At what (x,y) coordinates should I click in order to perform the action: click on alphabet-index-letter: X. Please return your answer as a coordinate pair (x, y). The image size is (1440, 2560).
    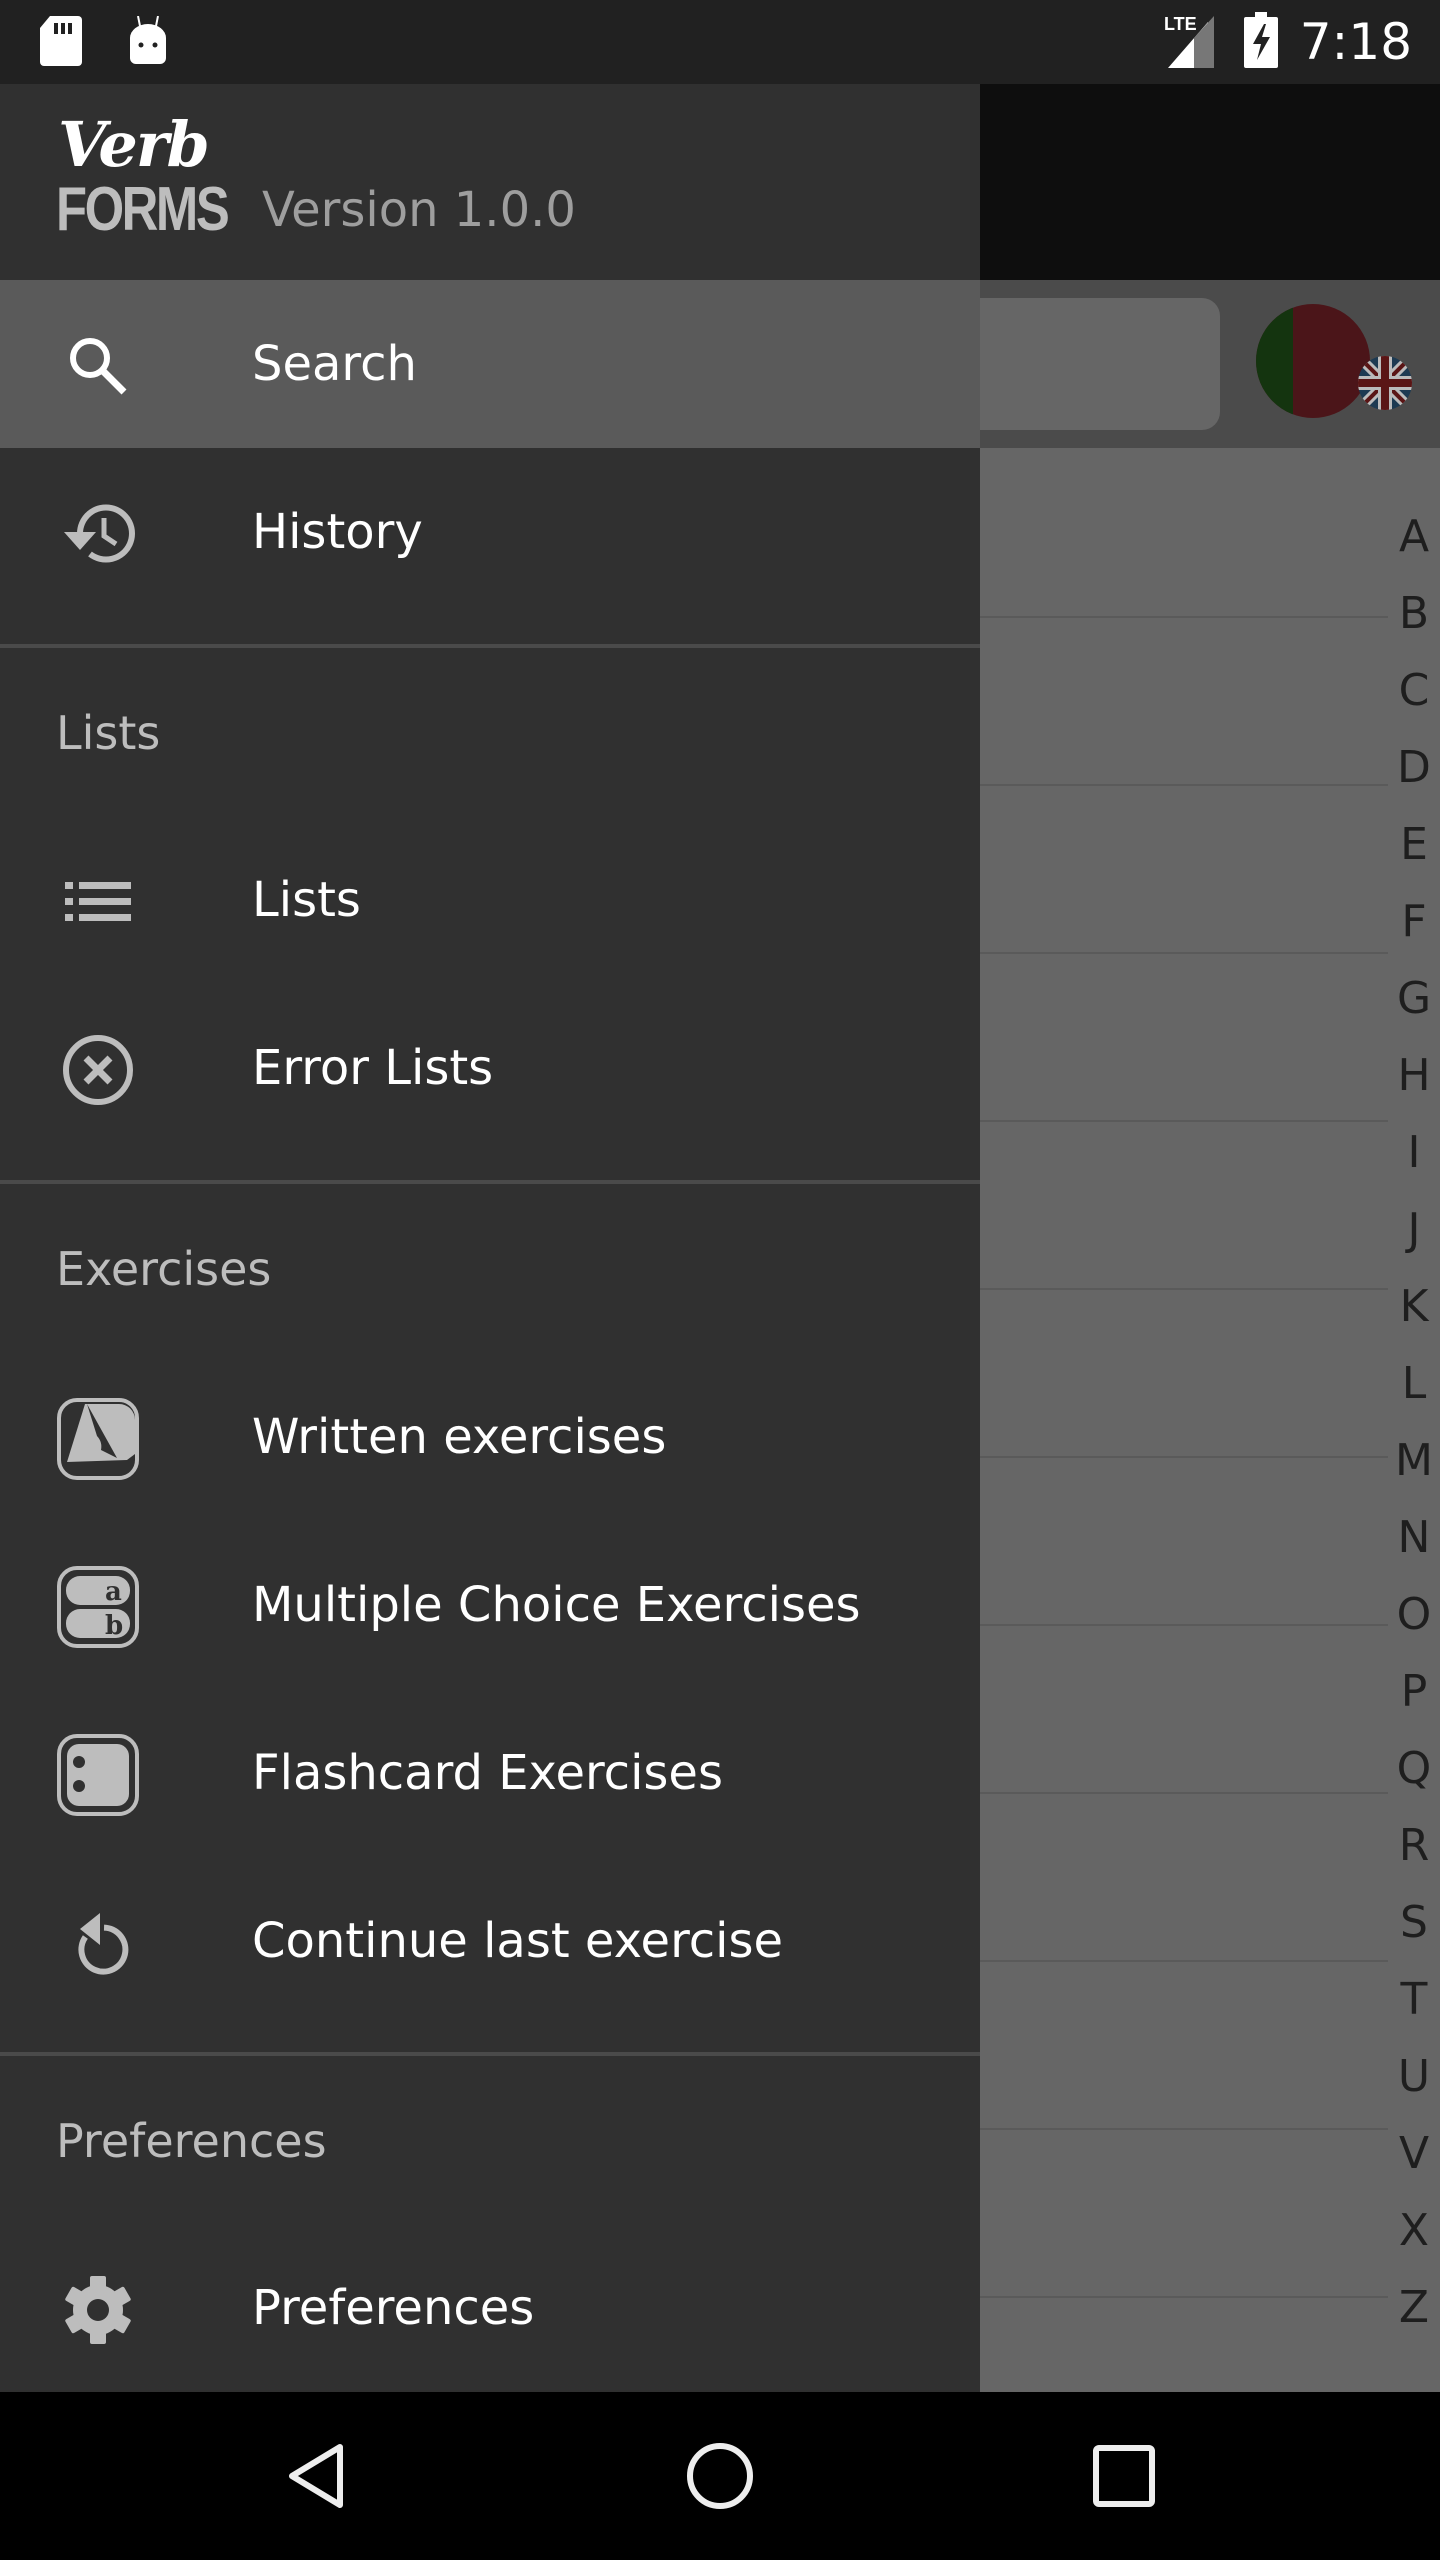
    Looking at the image, I should click on (1414, 2230).